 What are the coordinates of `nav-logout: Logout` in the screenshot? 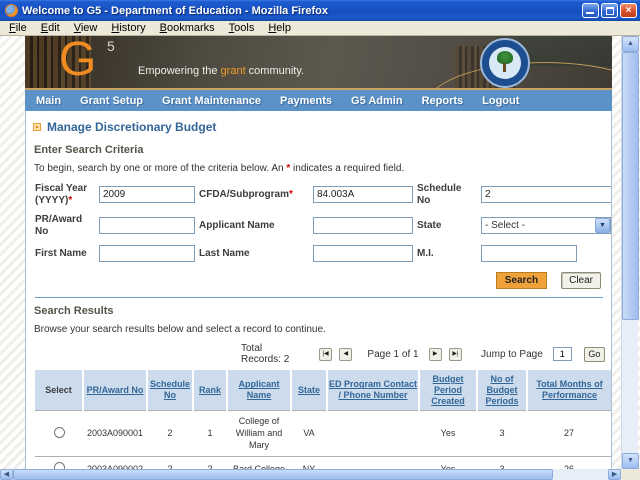 It's located at (500, 101).